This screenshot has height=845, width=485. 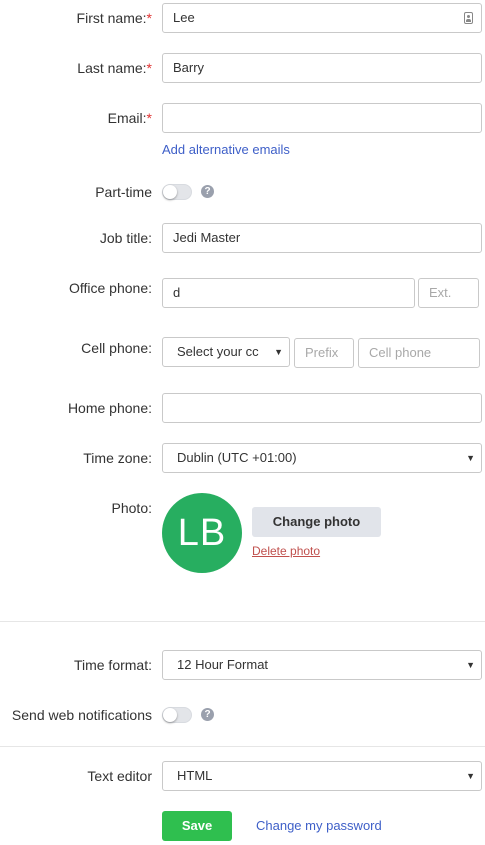 I want to click on first-name-value: Lee, so click(x=184, y=17).